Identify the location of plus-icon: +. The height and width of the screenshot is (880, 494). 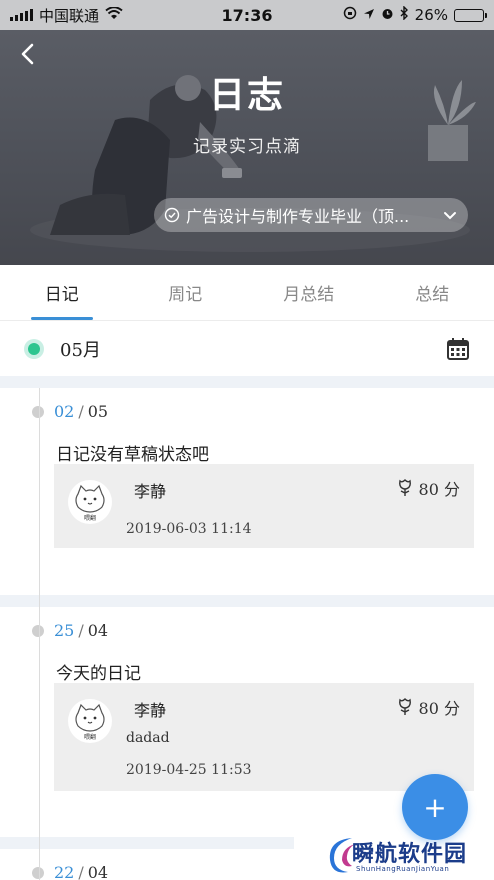
(435, 807).